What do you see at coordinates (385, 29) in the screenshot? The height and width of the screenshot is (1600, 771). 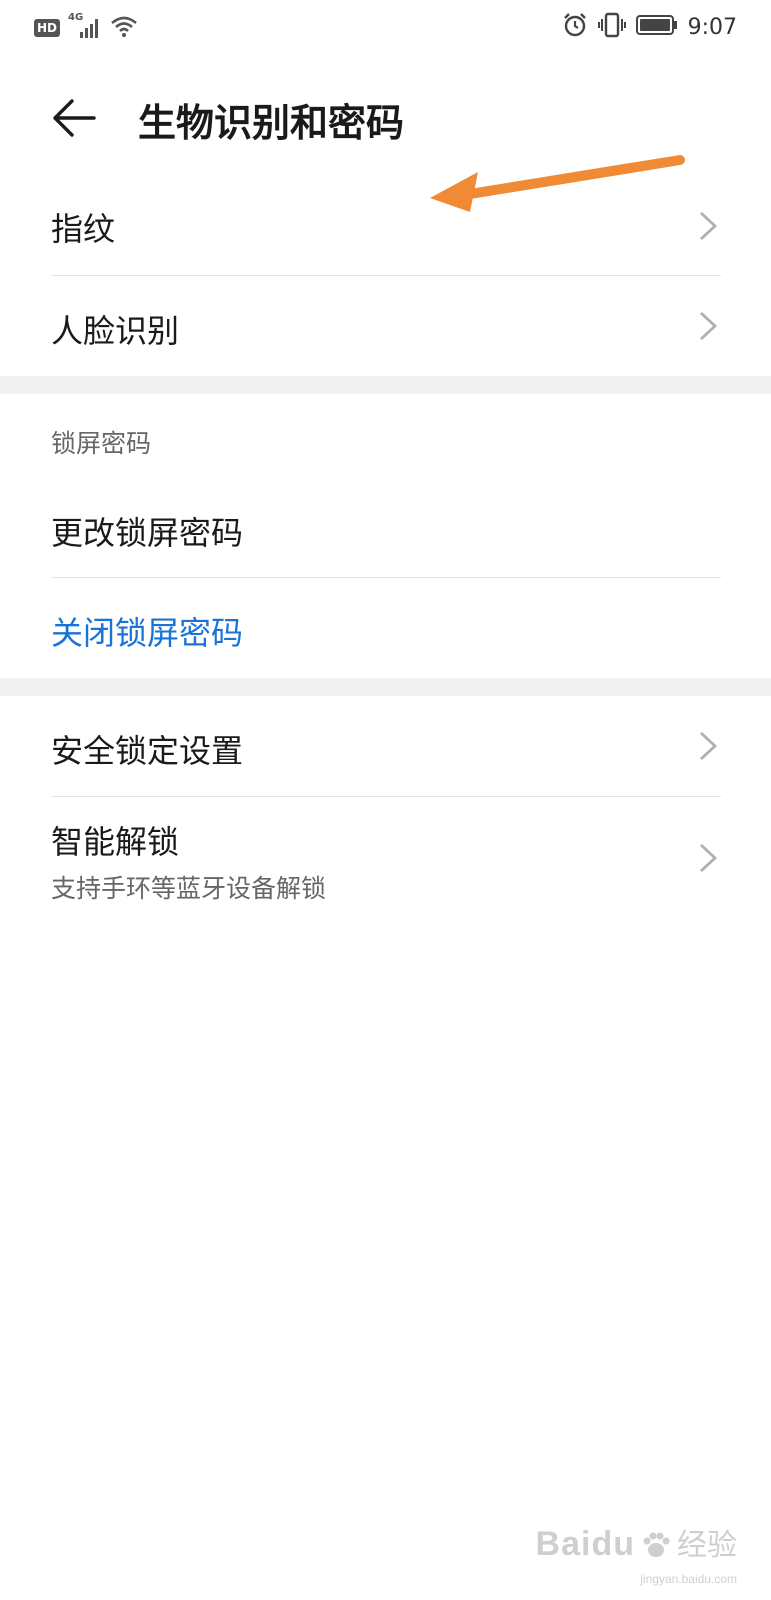 I see `status-bar: HD 4G 9:07` at bounding box center [385, 29].